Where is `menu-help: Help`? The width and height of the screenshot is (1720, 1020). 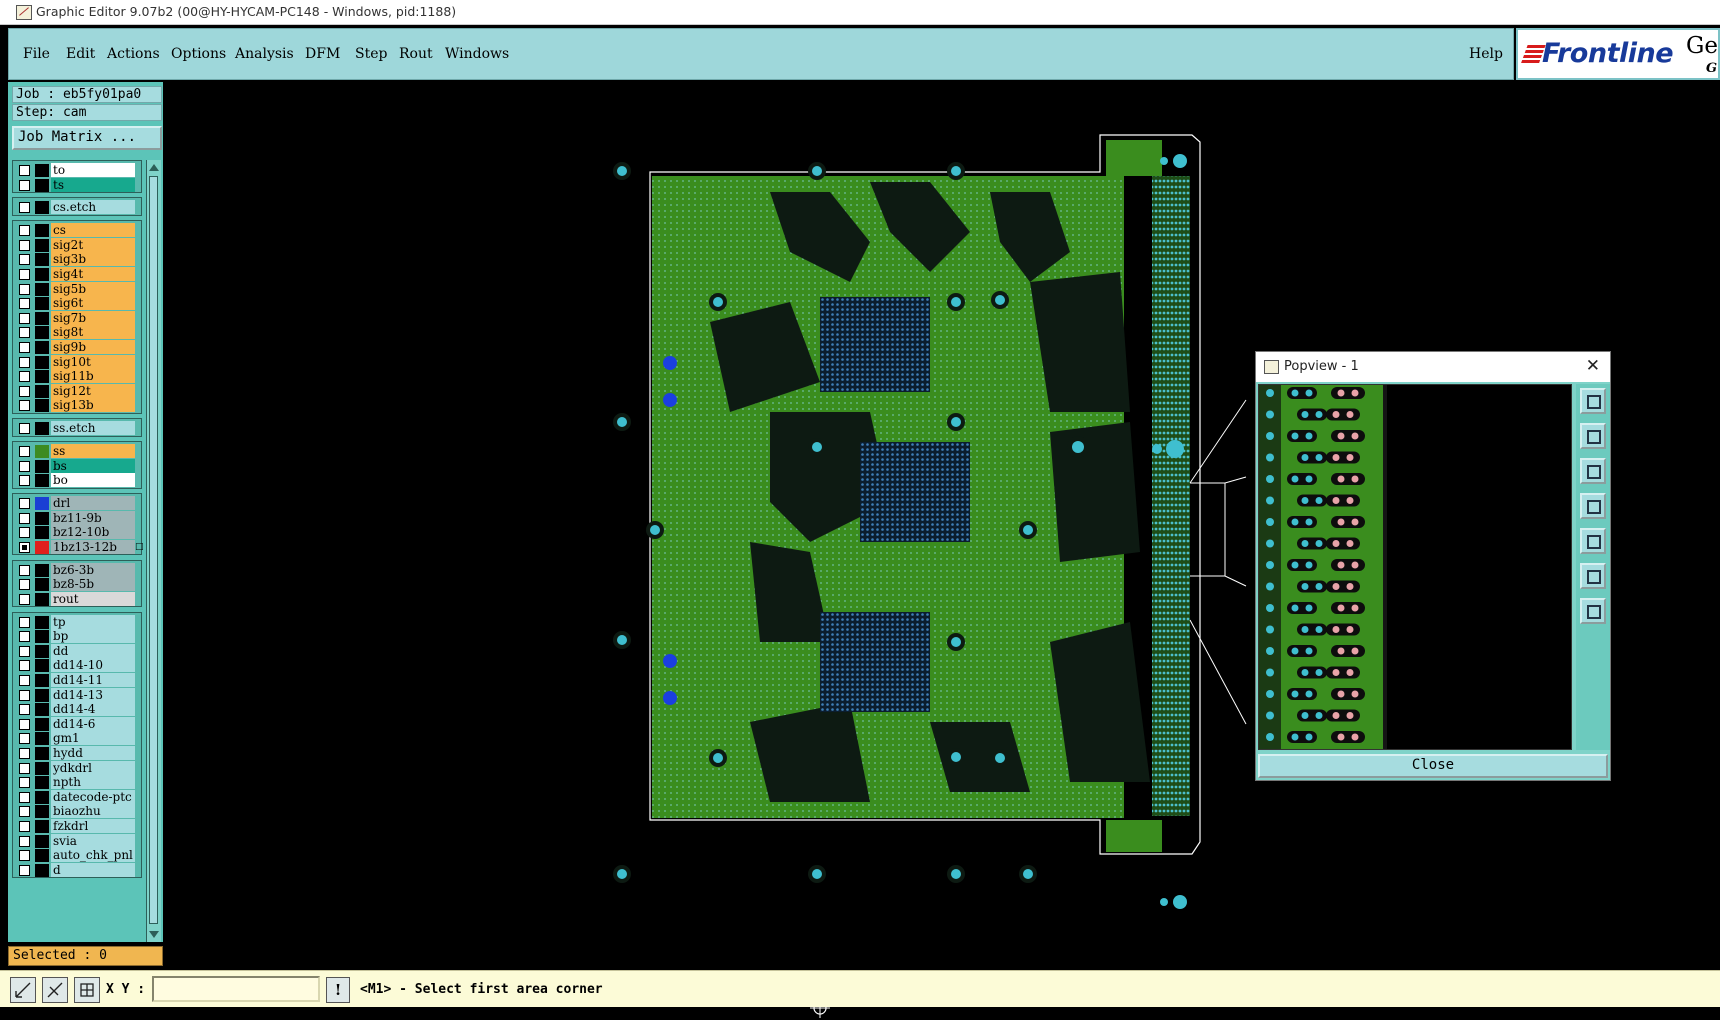
menu-help: Help is located at coordinates (1486, 54).